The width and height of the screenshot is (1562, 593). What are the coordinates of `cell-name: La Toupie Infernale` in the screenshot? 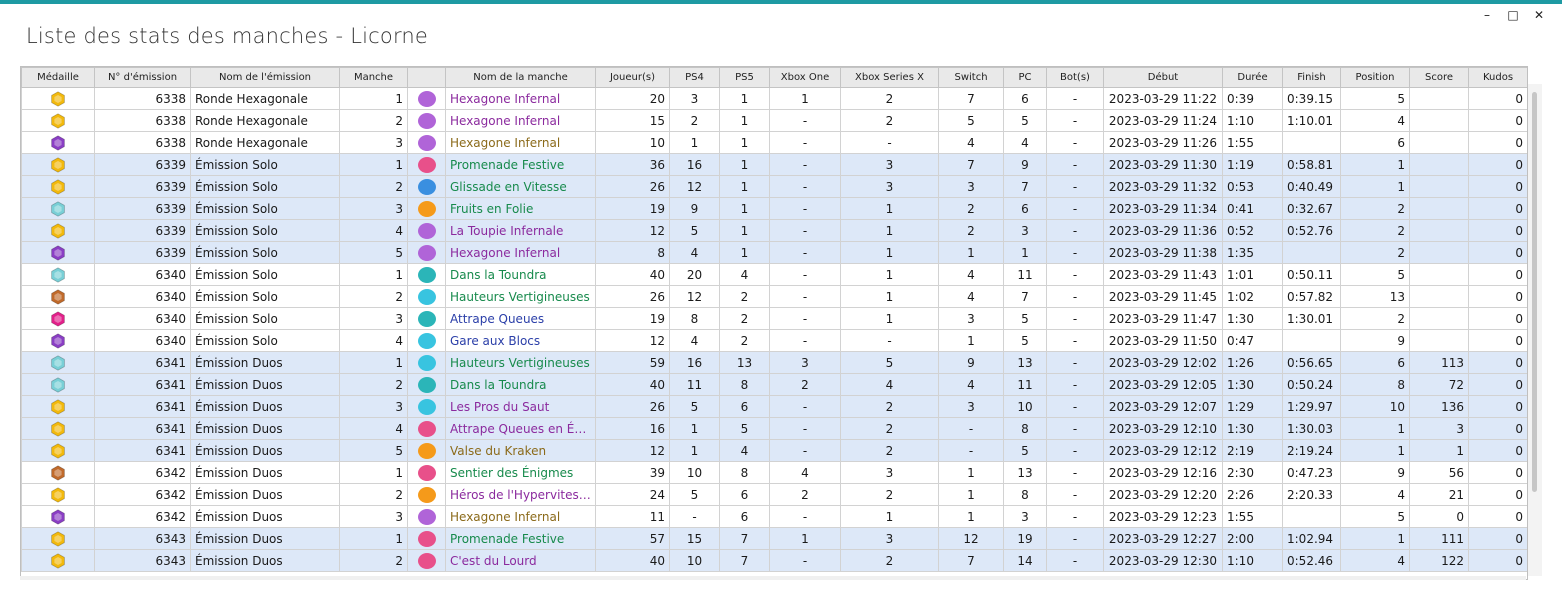 It's located at (520, 230).